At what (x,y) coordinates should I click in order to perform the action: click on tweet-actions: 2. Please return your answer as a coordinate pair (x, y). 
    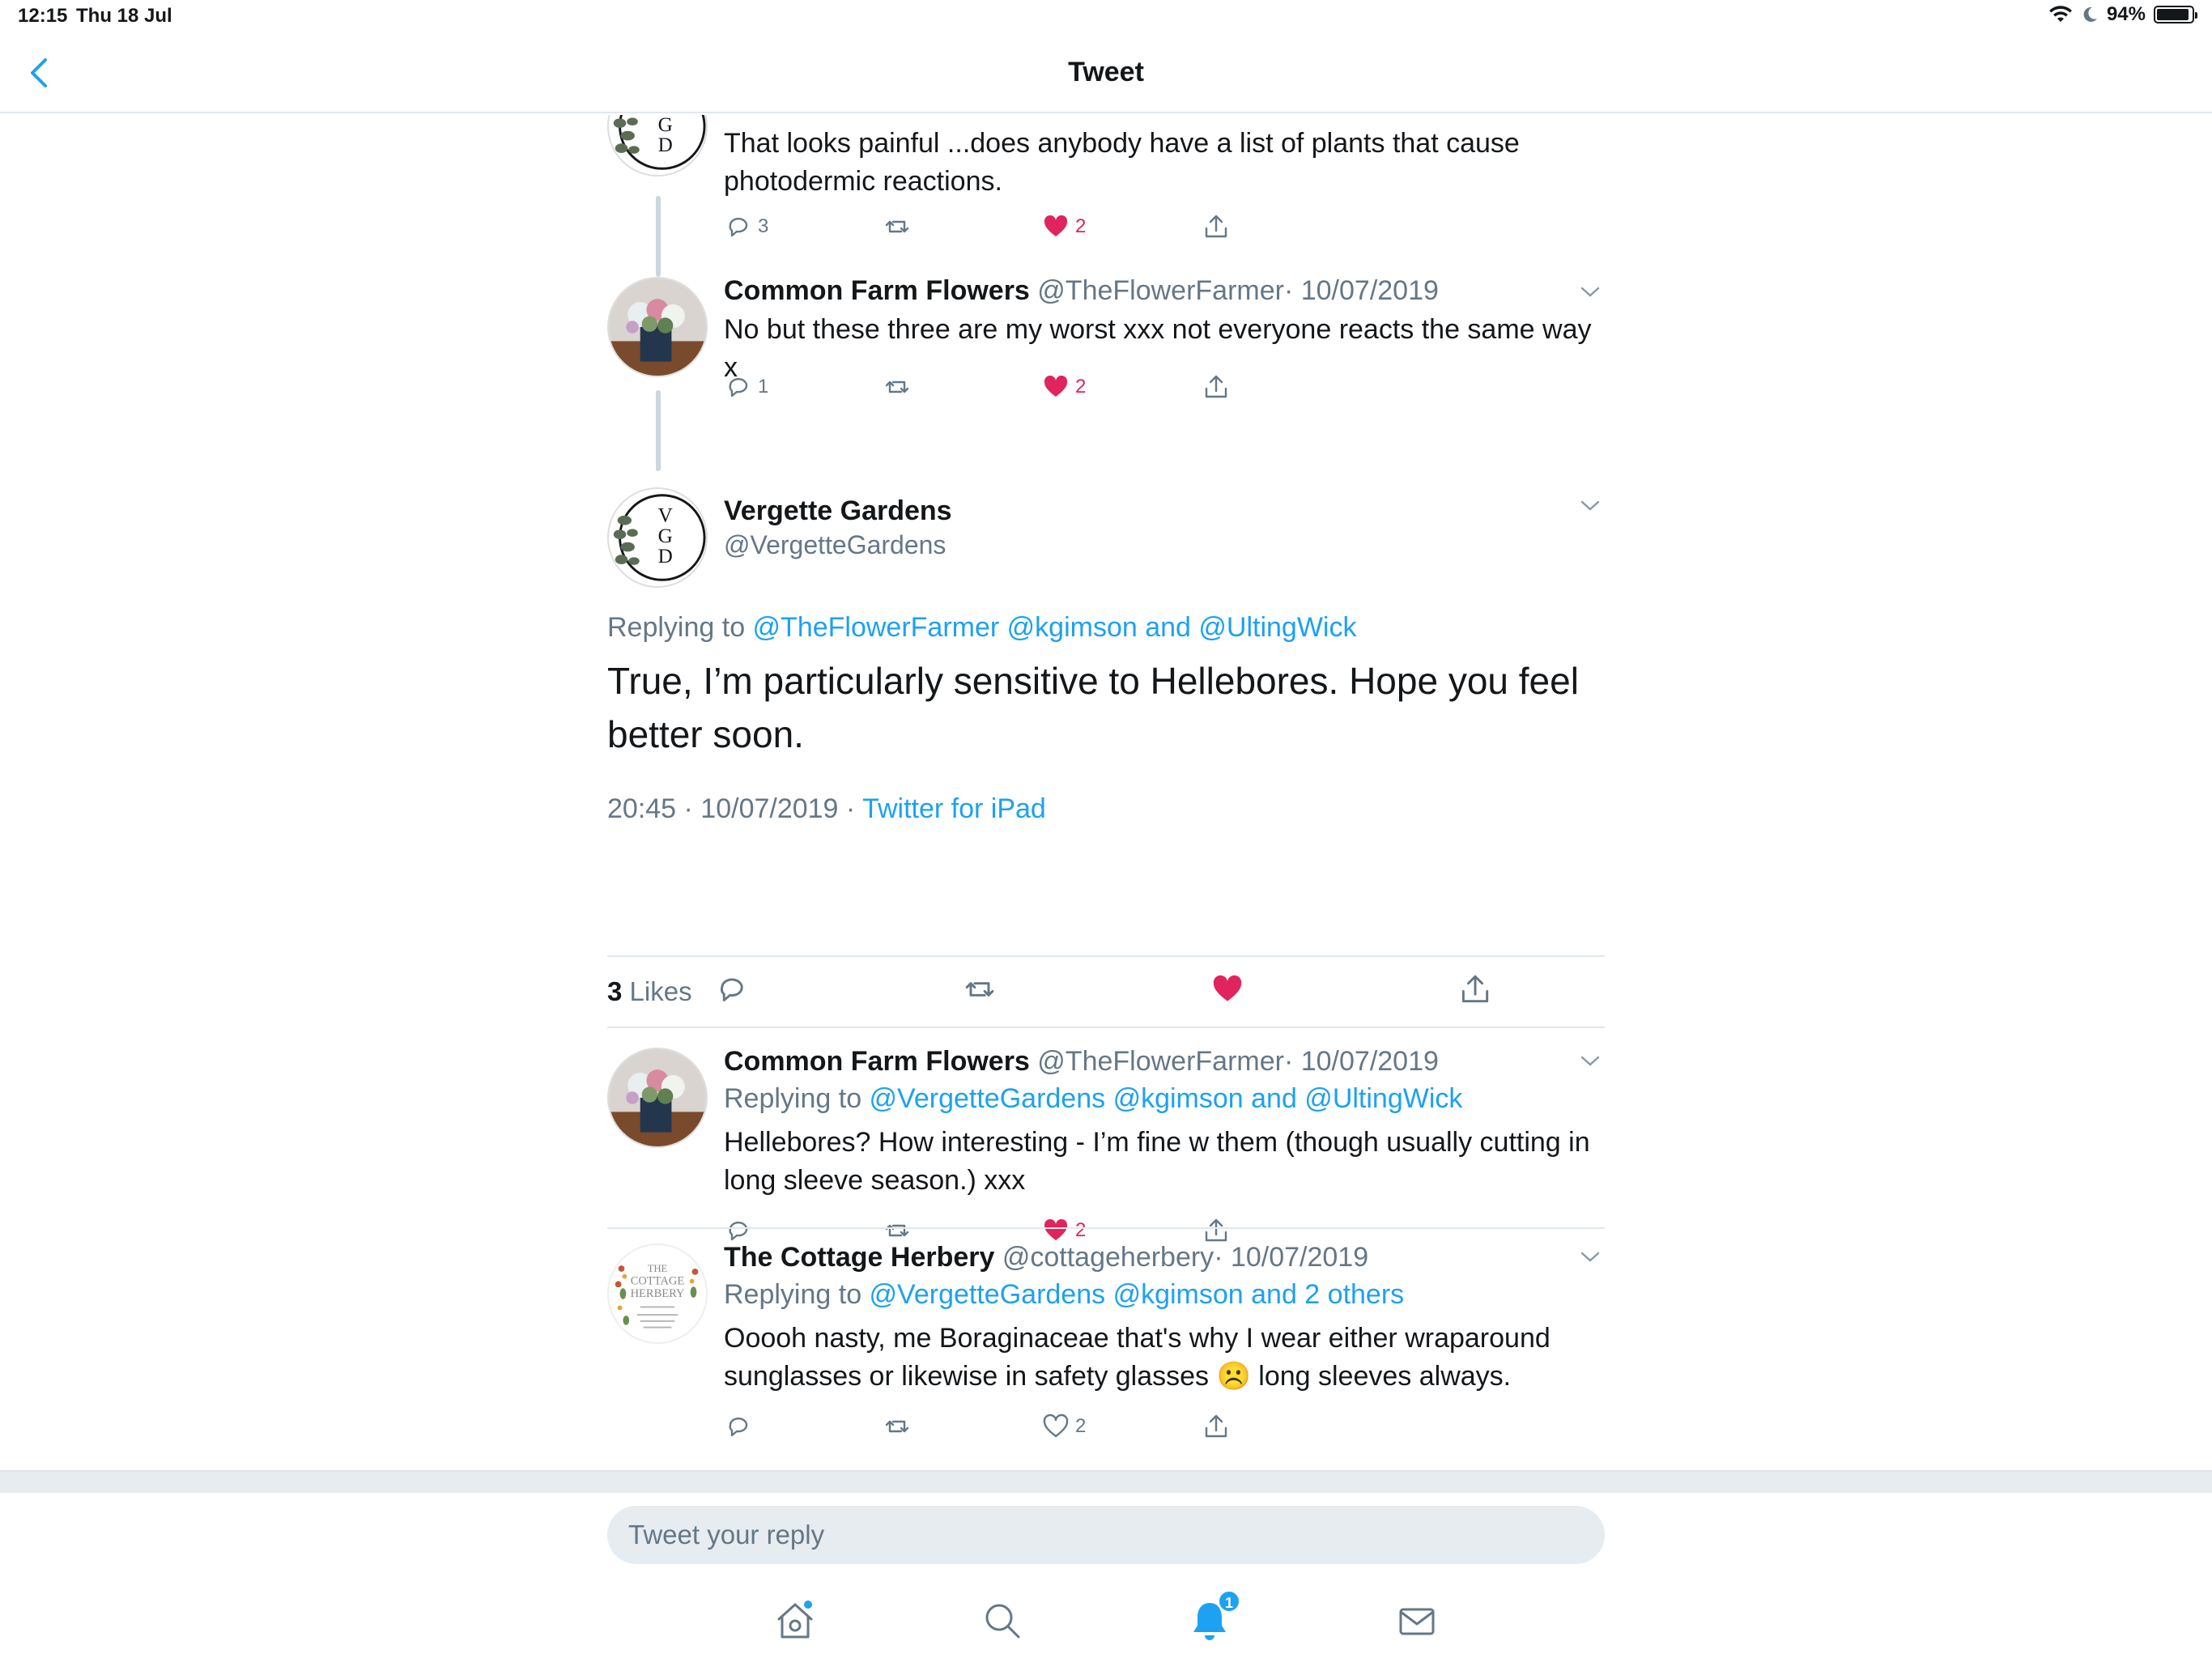
    Looking at the image, I should click on (1008, 1430).